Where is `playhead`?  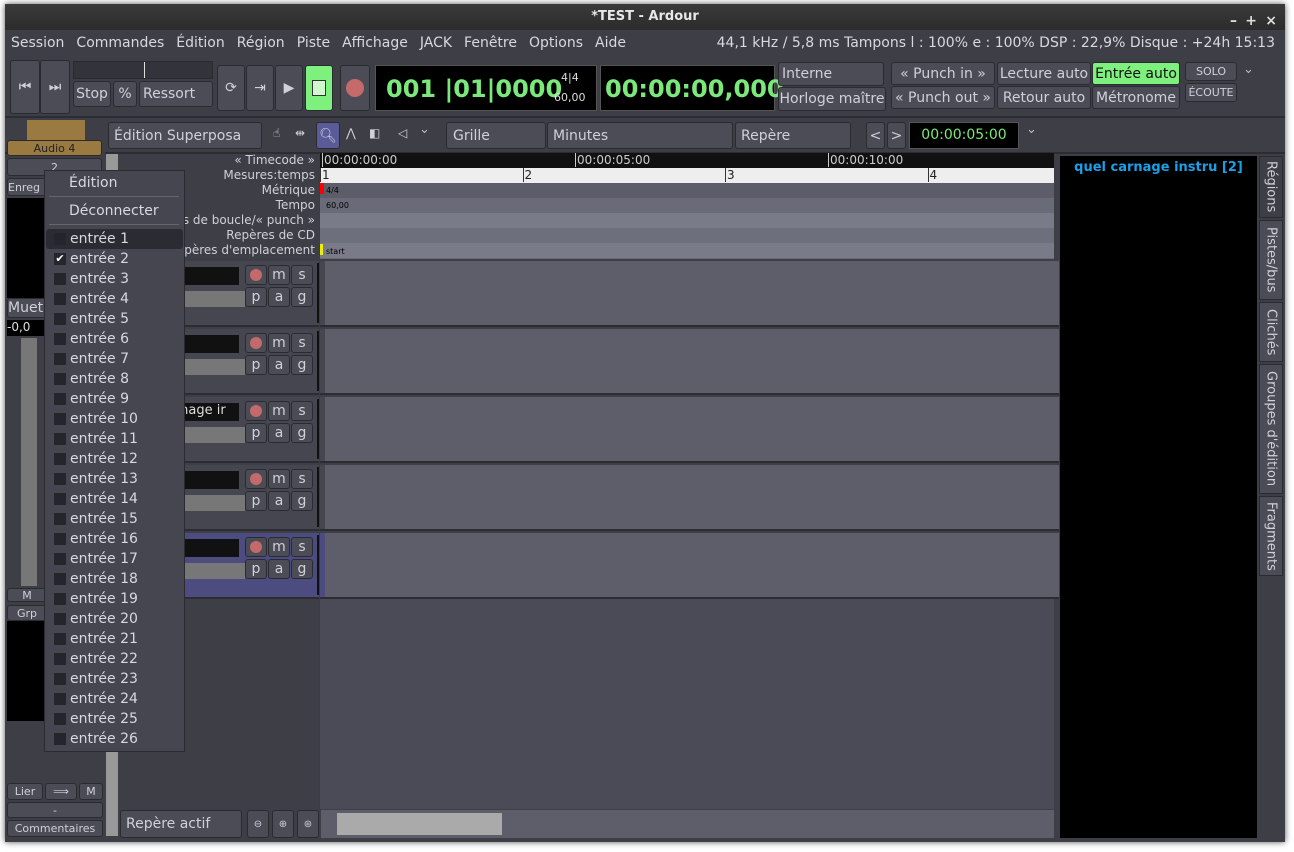
playhead is located at coordinates (319, 483).